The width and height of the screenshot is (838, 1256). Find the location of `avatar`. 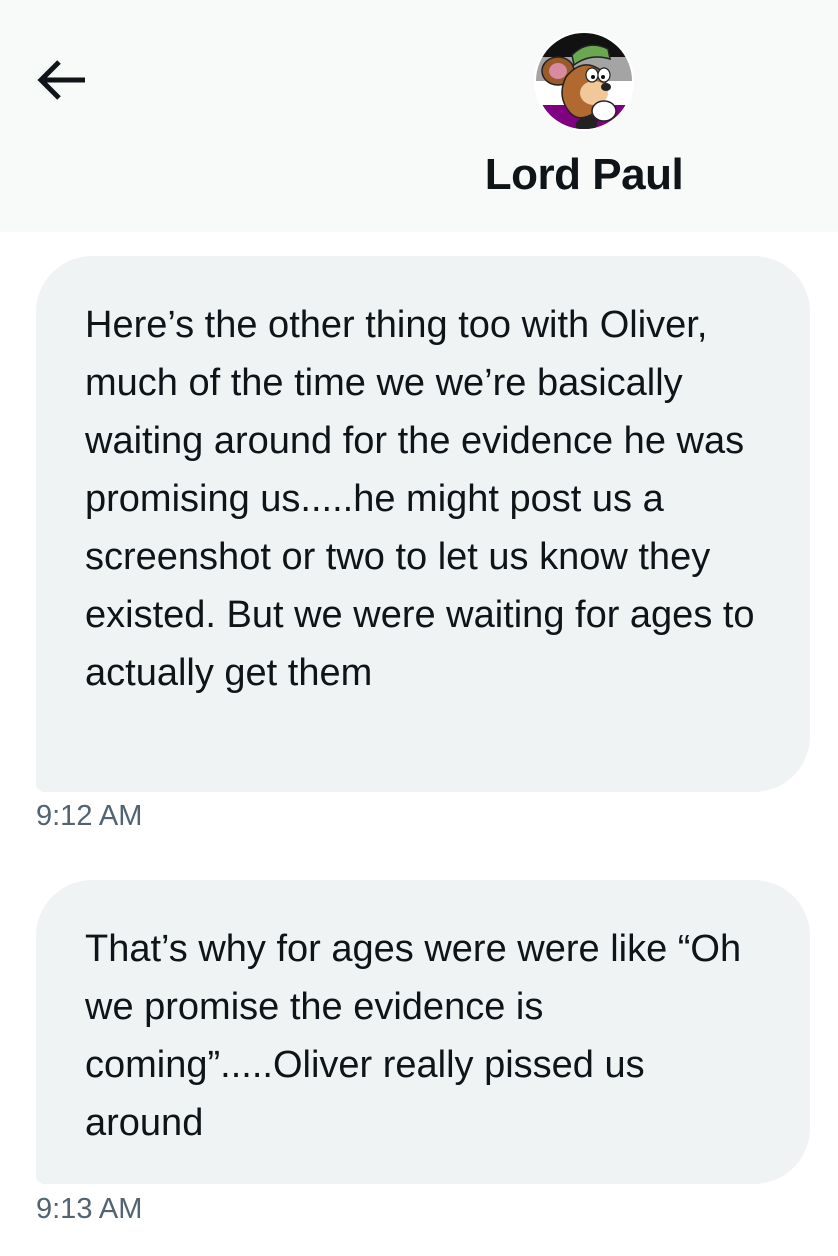

avatar is located at coordinates (584, 81).